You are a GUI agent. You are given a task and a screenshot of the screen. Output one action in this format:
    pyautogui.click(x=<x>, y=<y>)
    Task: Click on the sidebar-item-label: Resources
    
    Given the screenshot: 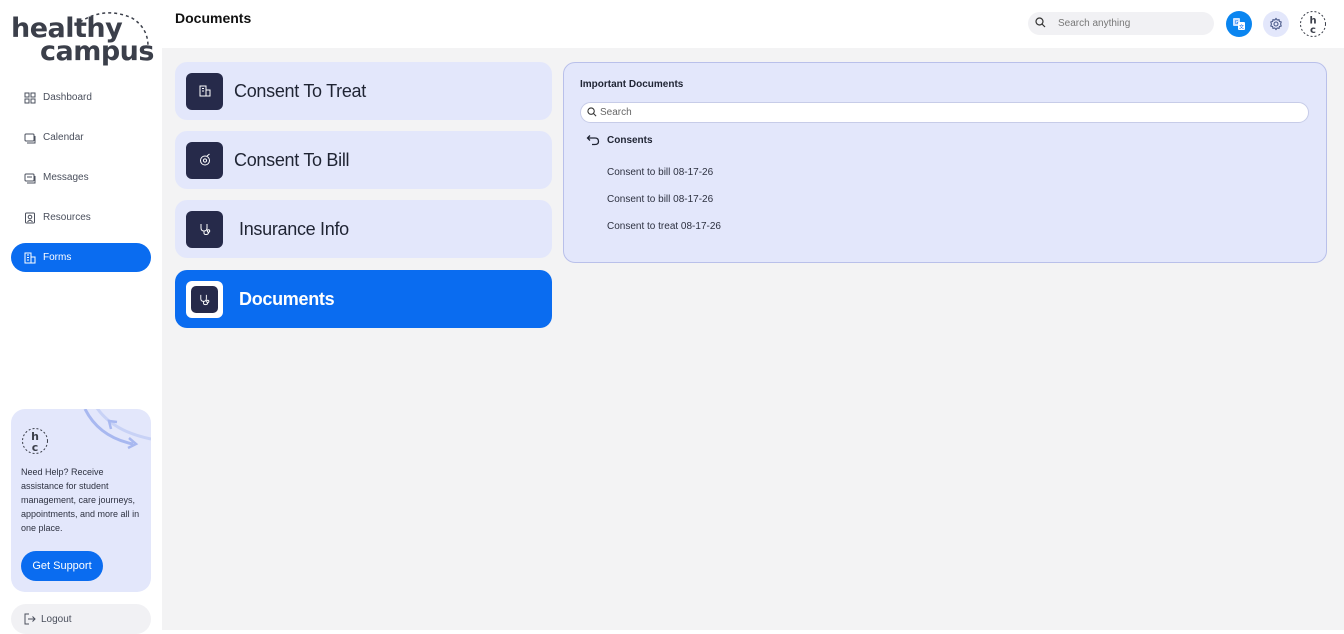 What is the action you would take?
    pyautogui.click(x=67, y=217)
    